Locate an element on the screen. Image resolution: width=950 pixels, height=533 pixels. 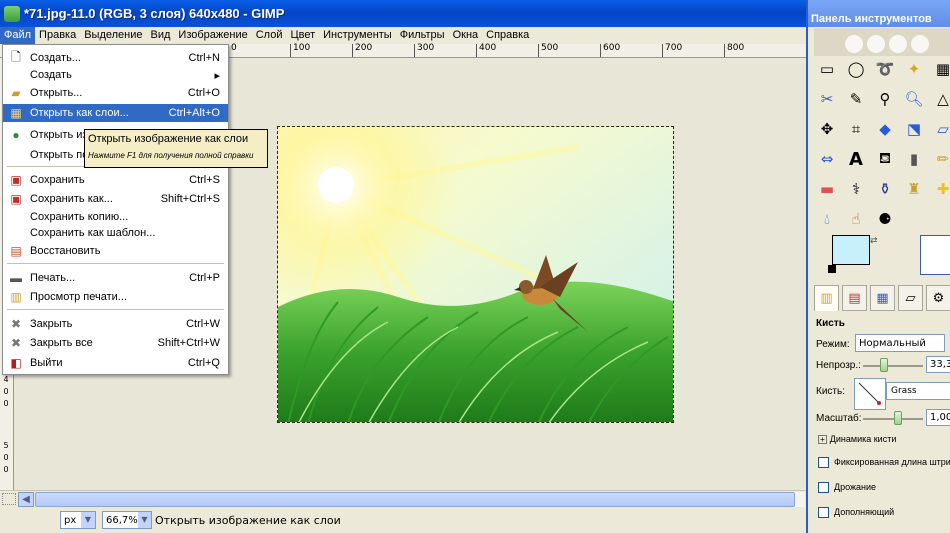
menu-item-label: Создать is located at coordinates (51, 75).